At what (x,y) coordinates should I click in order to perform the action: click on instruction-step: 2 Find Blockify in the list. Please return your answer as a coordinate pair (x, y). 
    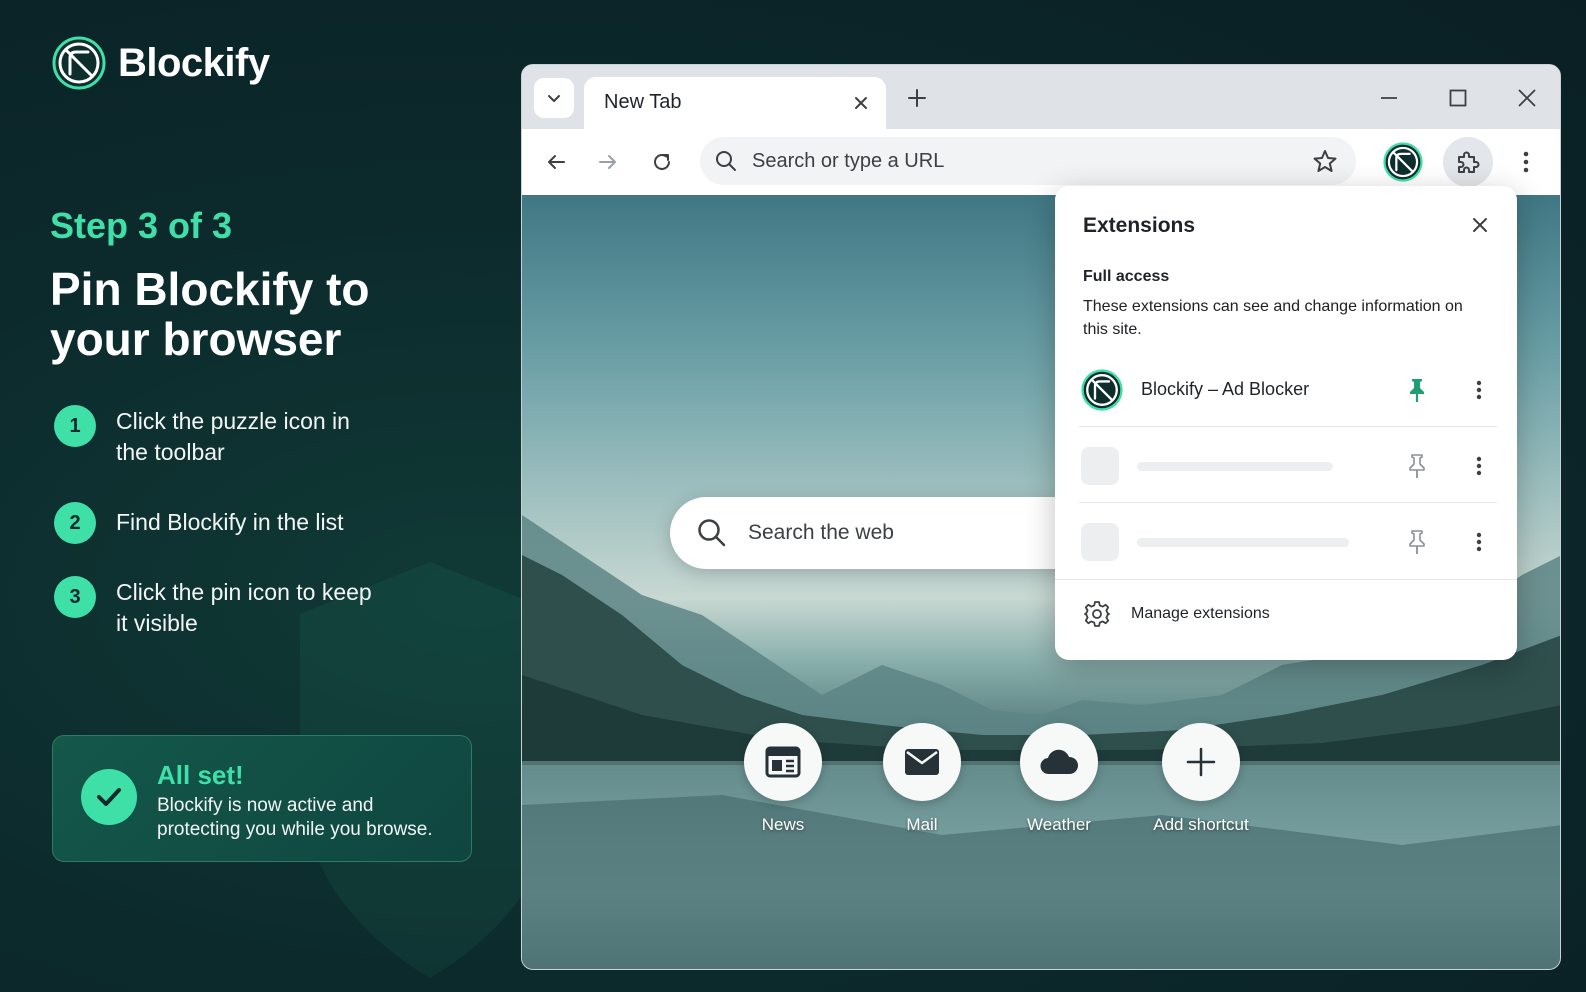
    Looking at the image, I should click on (215, 523).